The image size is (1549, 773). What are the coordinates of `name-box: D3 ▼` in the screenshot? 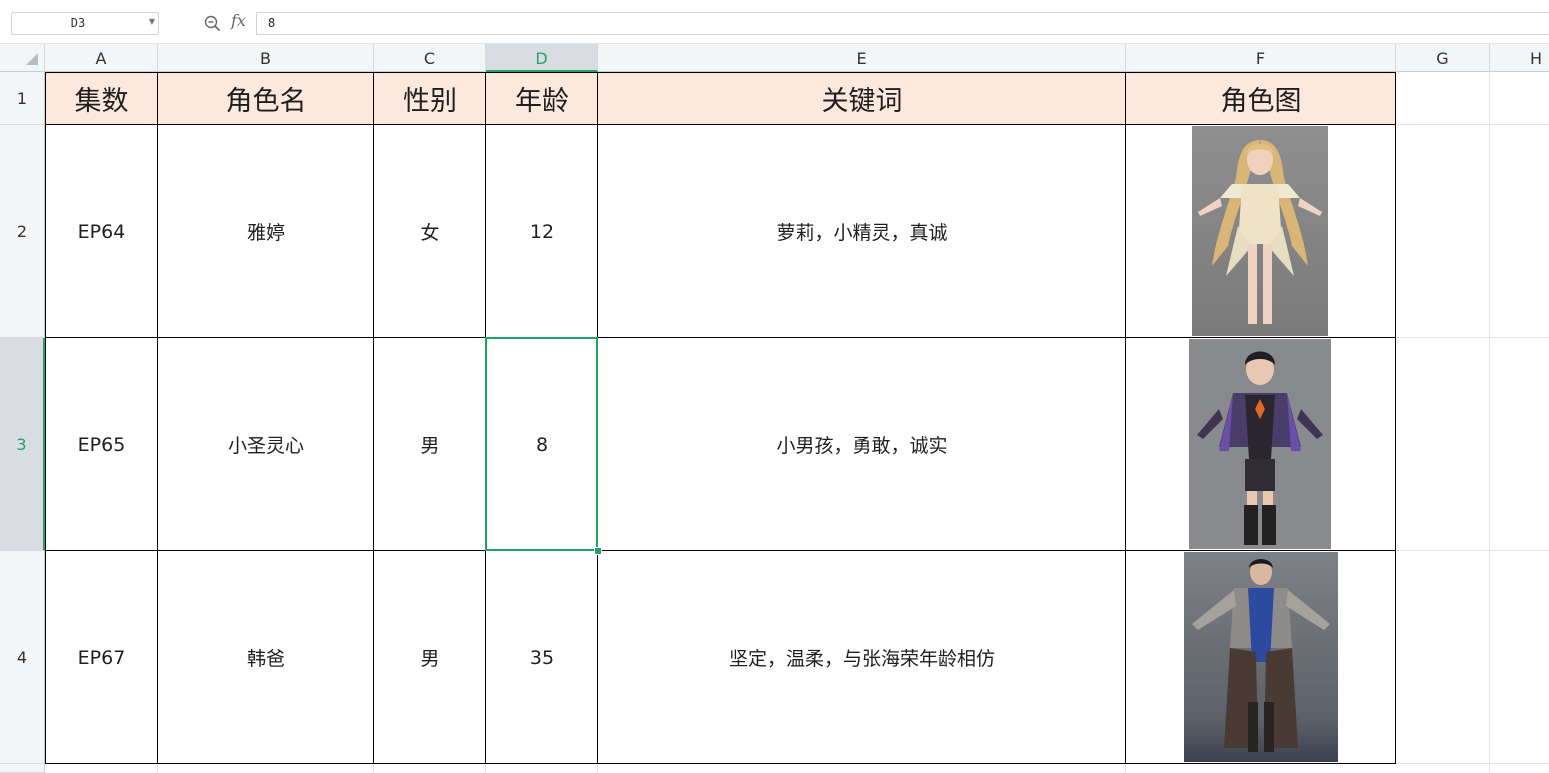 It's located at (85, 23).